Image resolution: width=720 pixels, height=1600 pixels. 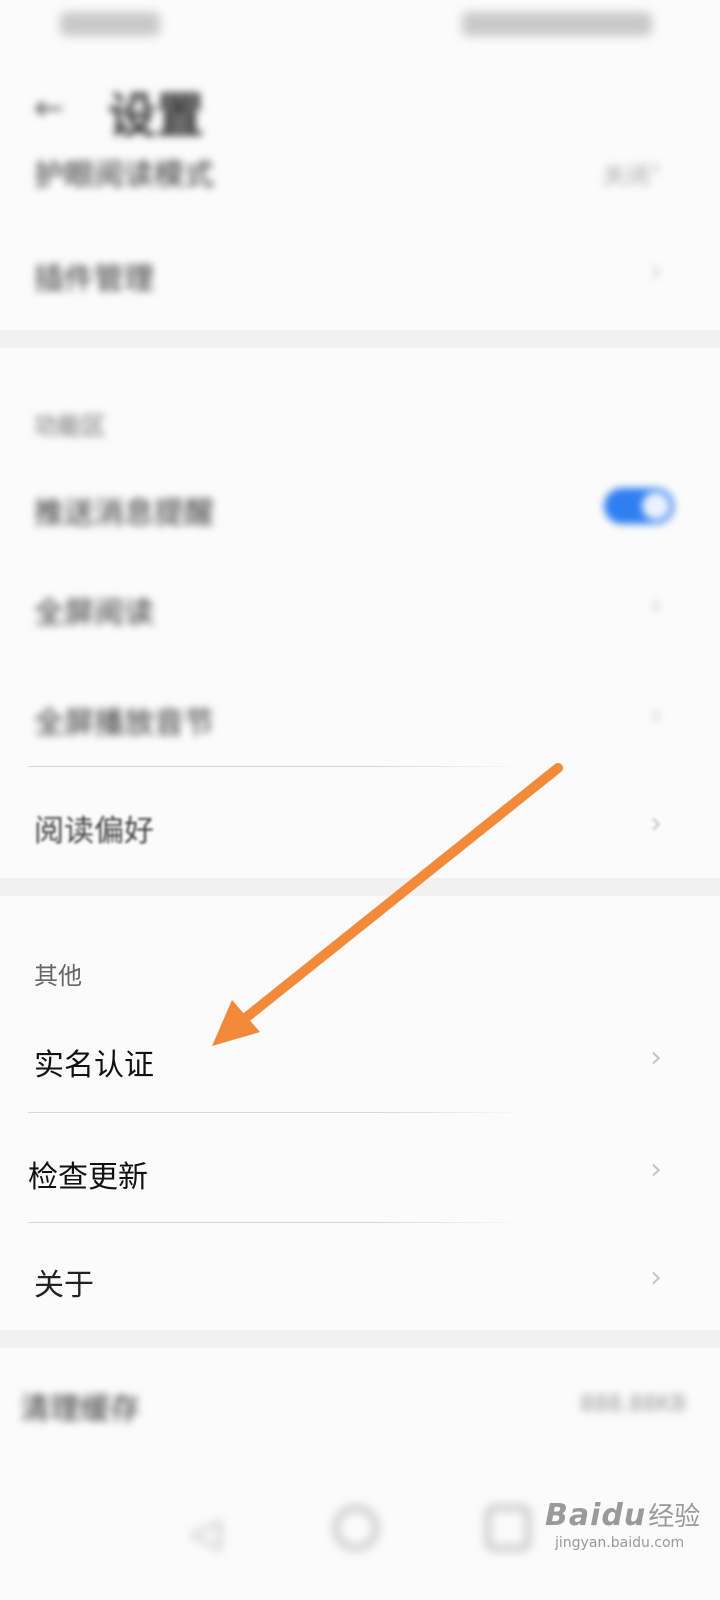 What do you see at coordinates (64, 1285) in the screenshot?
I see `settings-item-label: 关于` at bounding box center [64, 1285].